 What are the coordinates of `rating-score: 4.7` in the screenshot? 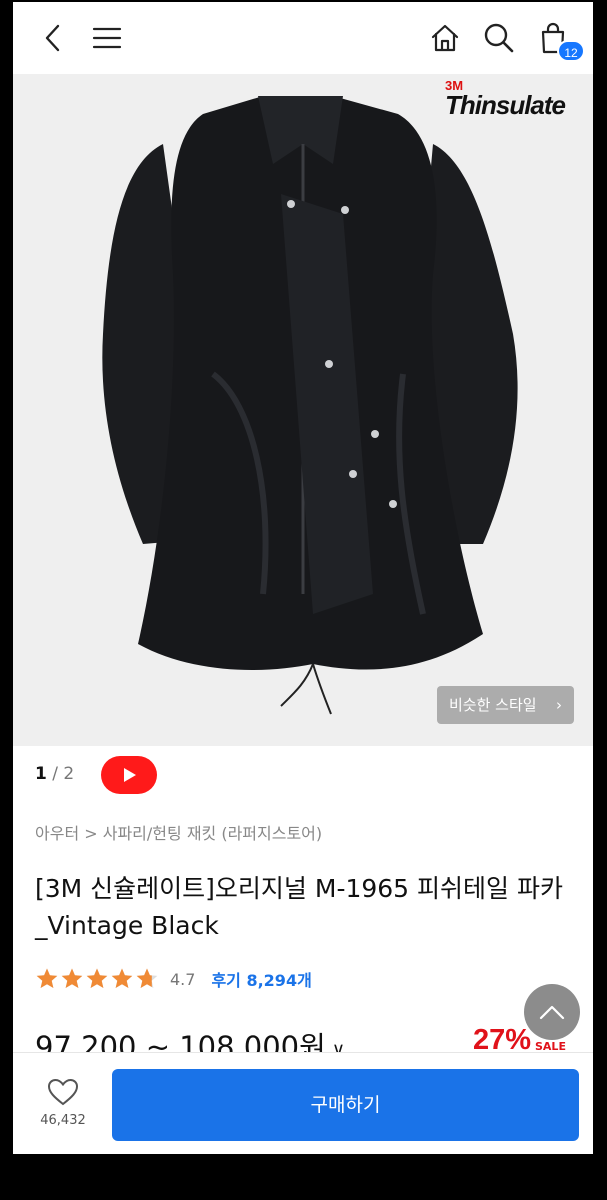 It's located at (183, 979).